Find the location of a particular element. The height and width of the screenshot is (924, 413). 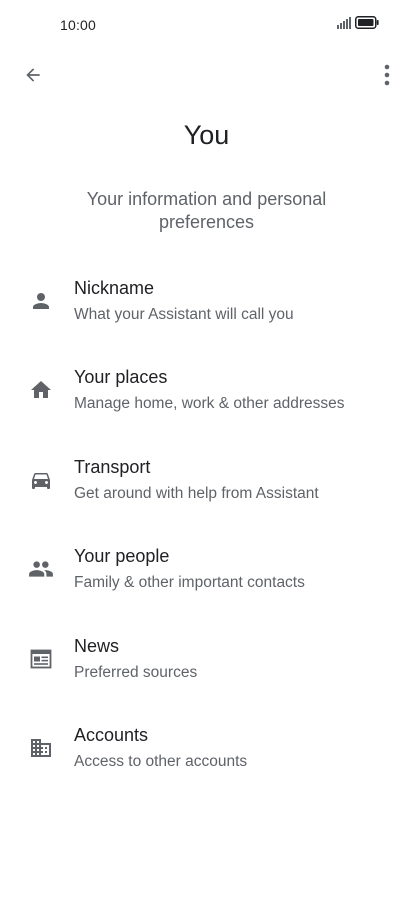

home-icon is located at coordinates (41, 390).